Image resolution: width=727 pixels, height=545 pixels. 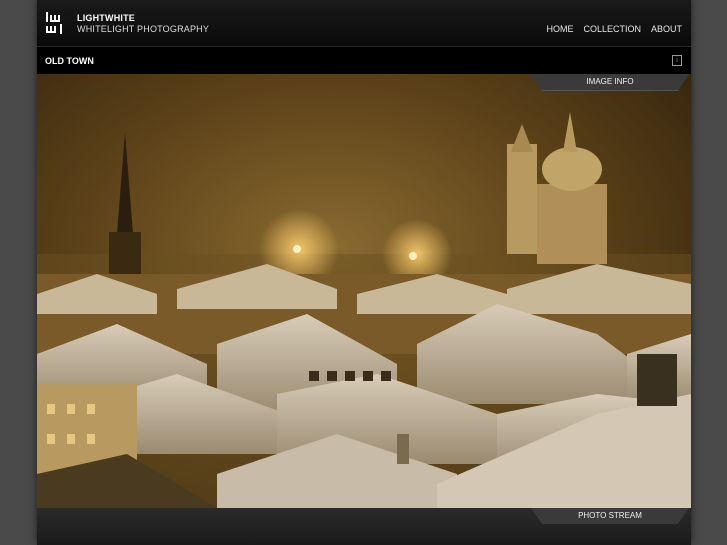 What do you see at coordinates (57, 24) in the screenshot?
I see `lightwhite-logo` at bounding box center [57, 24].